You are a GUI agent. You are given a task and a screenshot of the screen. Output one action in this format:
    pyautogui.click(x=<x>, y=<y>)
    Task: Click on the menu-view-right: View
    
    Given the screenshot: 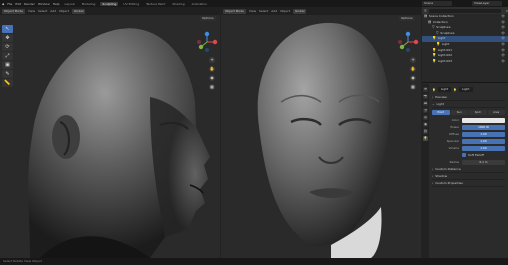 What is the action you would take?
    pyautogui.click(x=252, y=11)
    